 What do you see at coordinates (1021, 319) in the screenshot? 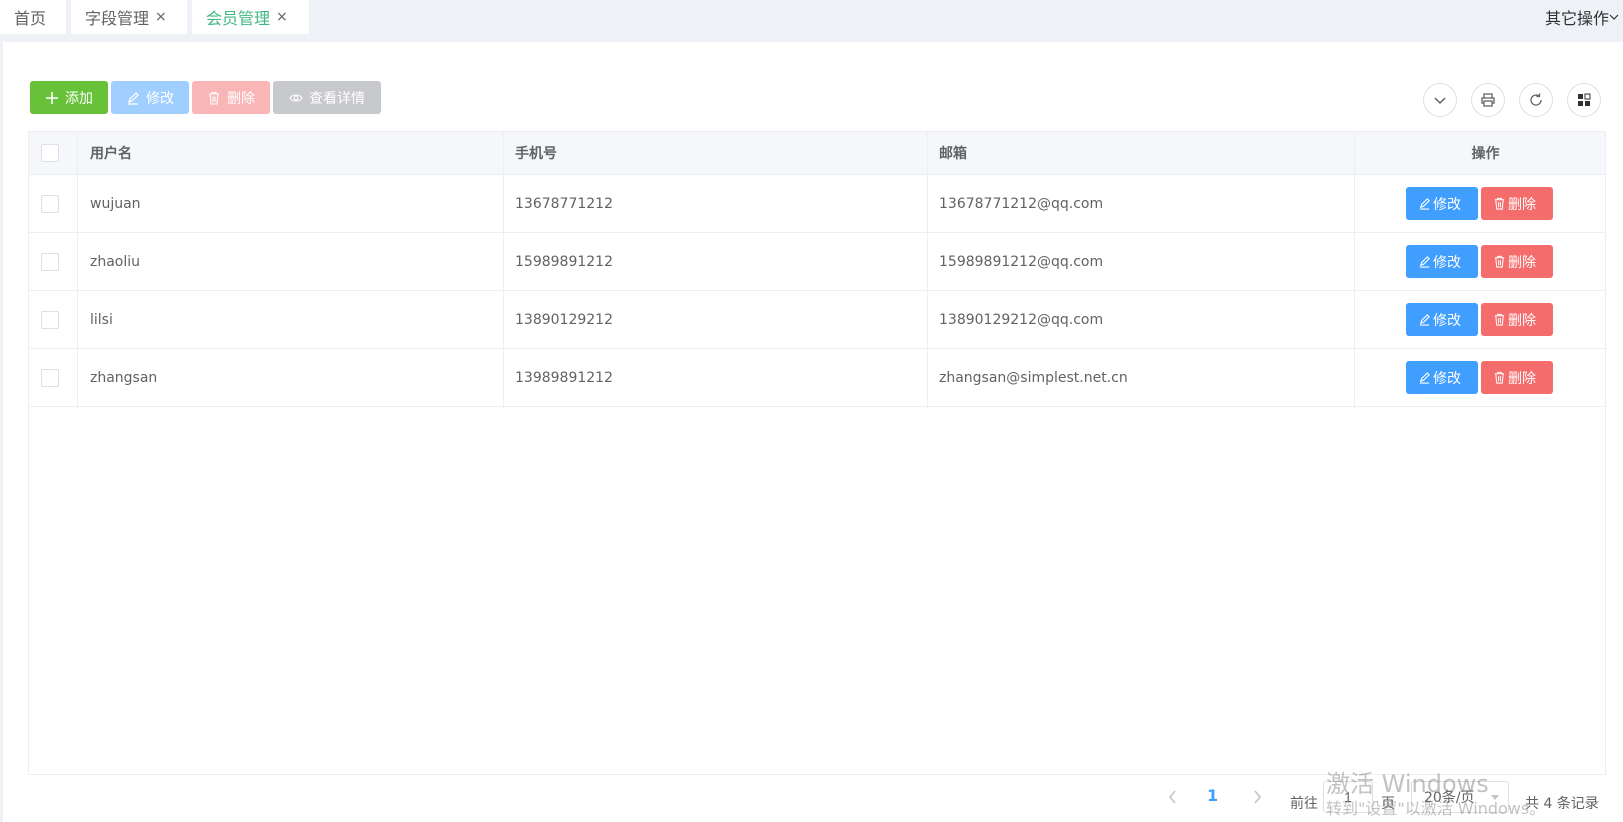
I see `cell-email: 13890129212@qq.com` at bounding box center [1021, 319].